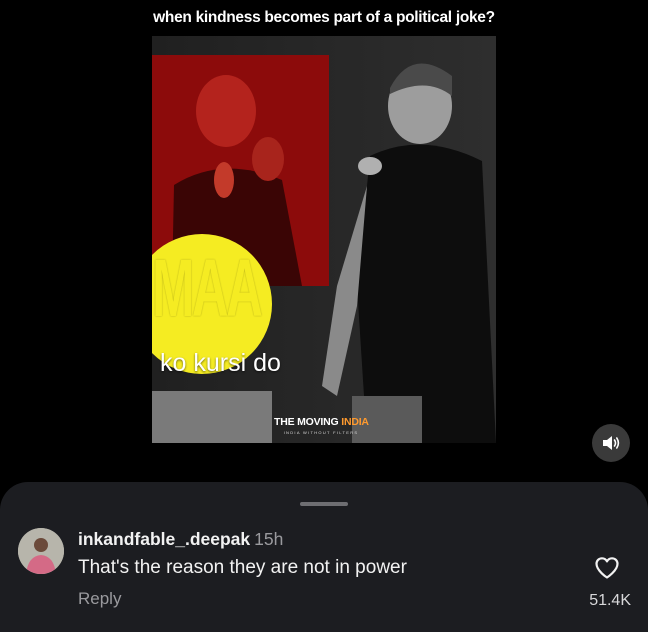 This screenshot has width=648, height=632. What do you see at coordinates (207, 288) in the screenshot?
I see `overlay-big-text: MAA` at bounding box center [207, 288].